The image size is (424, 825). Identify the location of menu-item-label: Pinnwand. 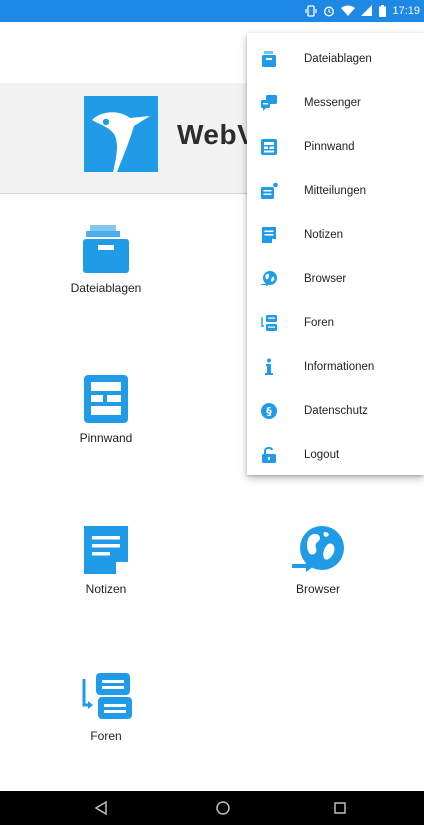
(329, 147).